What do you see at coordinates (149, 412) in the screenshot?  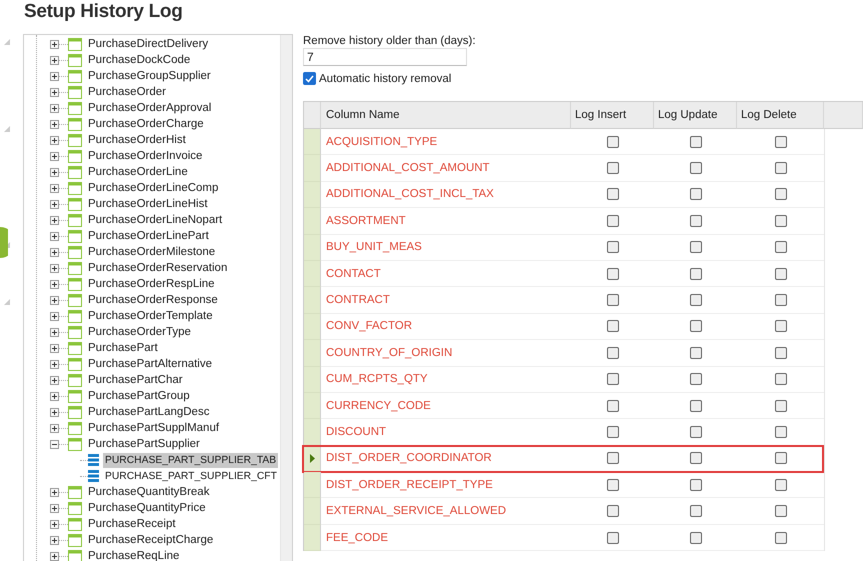 I see `tree-item: PurchasePartLangDesc` at bounding box center [149, 412].